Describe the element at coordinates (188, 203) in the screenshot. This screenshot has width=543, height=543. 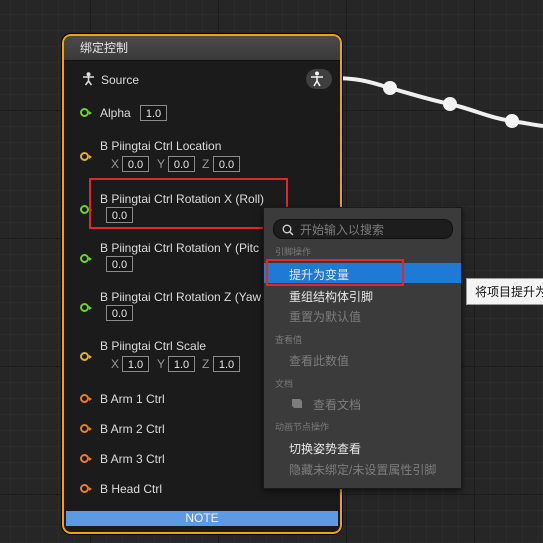
I see `highlight-rotation-x` at that location.